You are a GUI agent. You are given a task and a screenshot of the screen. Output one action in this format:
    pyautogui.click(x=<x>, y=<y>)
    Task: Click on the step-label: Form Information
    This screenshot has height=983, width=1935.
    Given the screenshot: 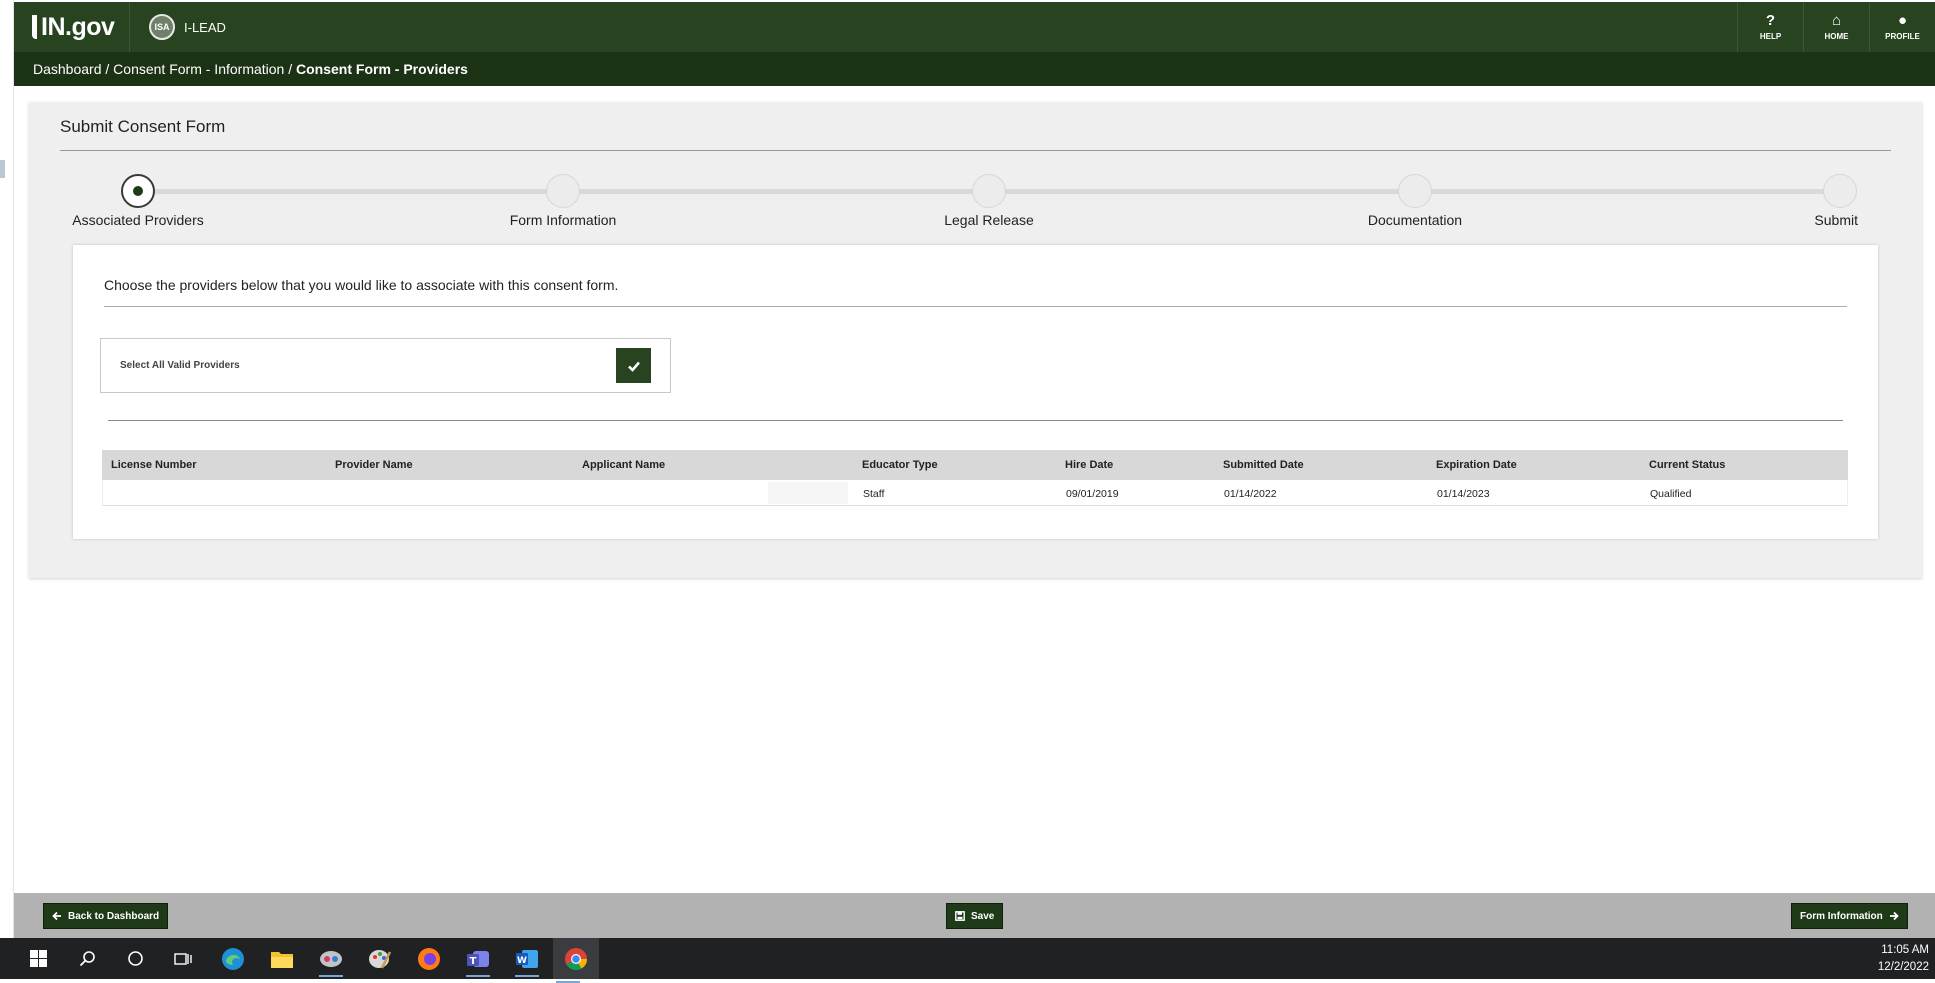 What is the action you would take?
    pyautogui.click(x=563, y=220)
    